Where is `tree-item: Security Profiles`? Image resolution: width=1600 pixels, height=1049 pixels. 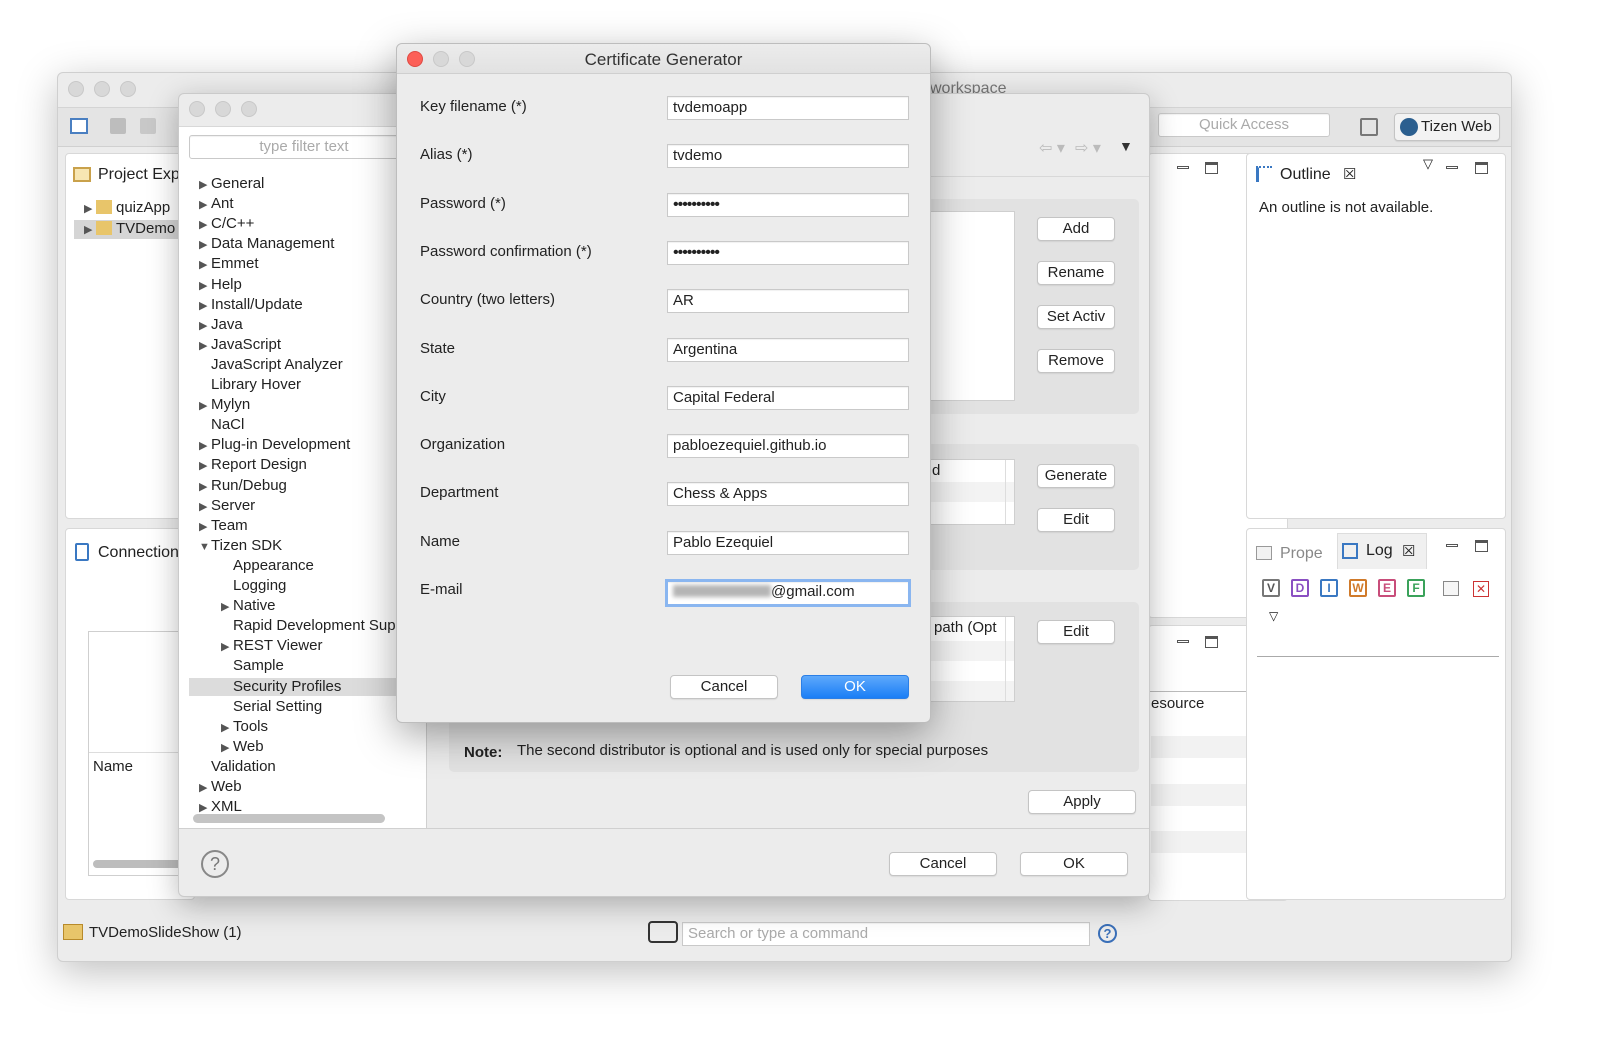
tree-item: Security Profiles is located at coordinates (307, 686).